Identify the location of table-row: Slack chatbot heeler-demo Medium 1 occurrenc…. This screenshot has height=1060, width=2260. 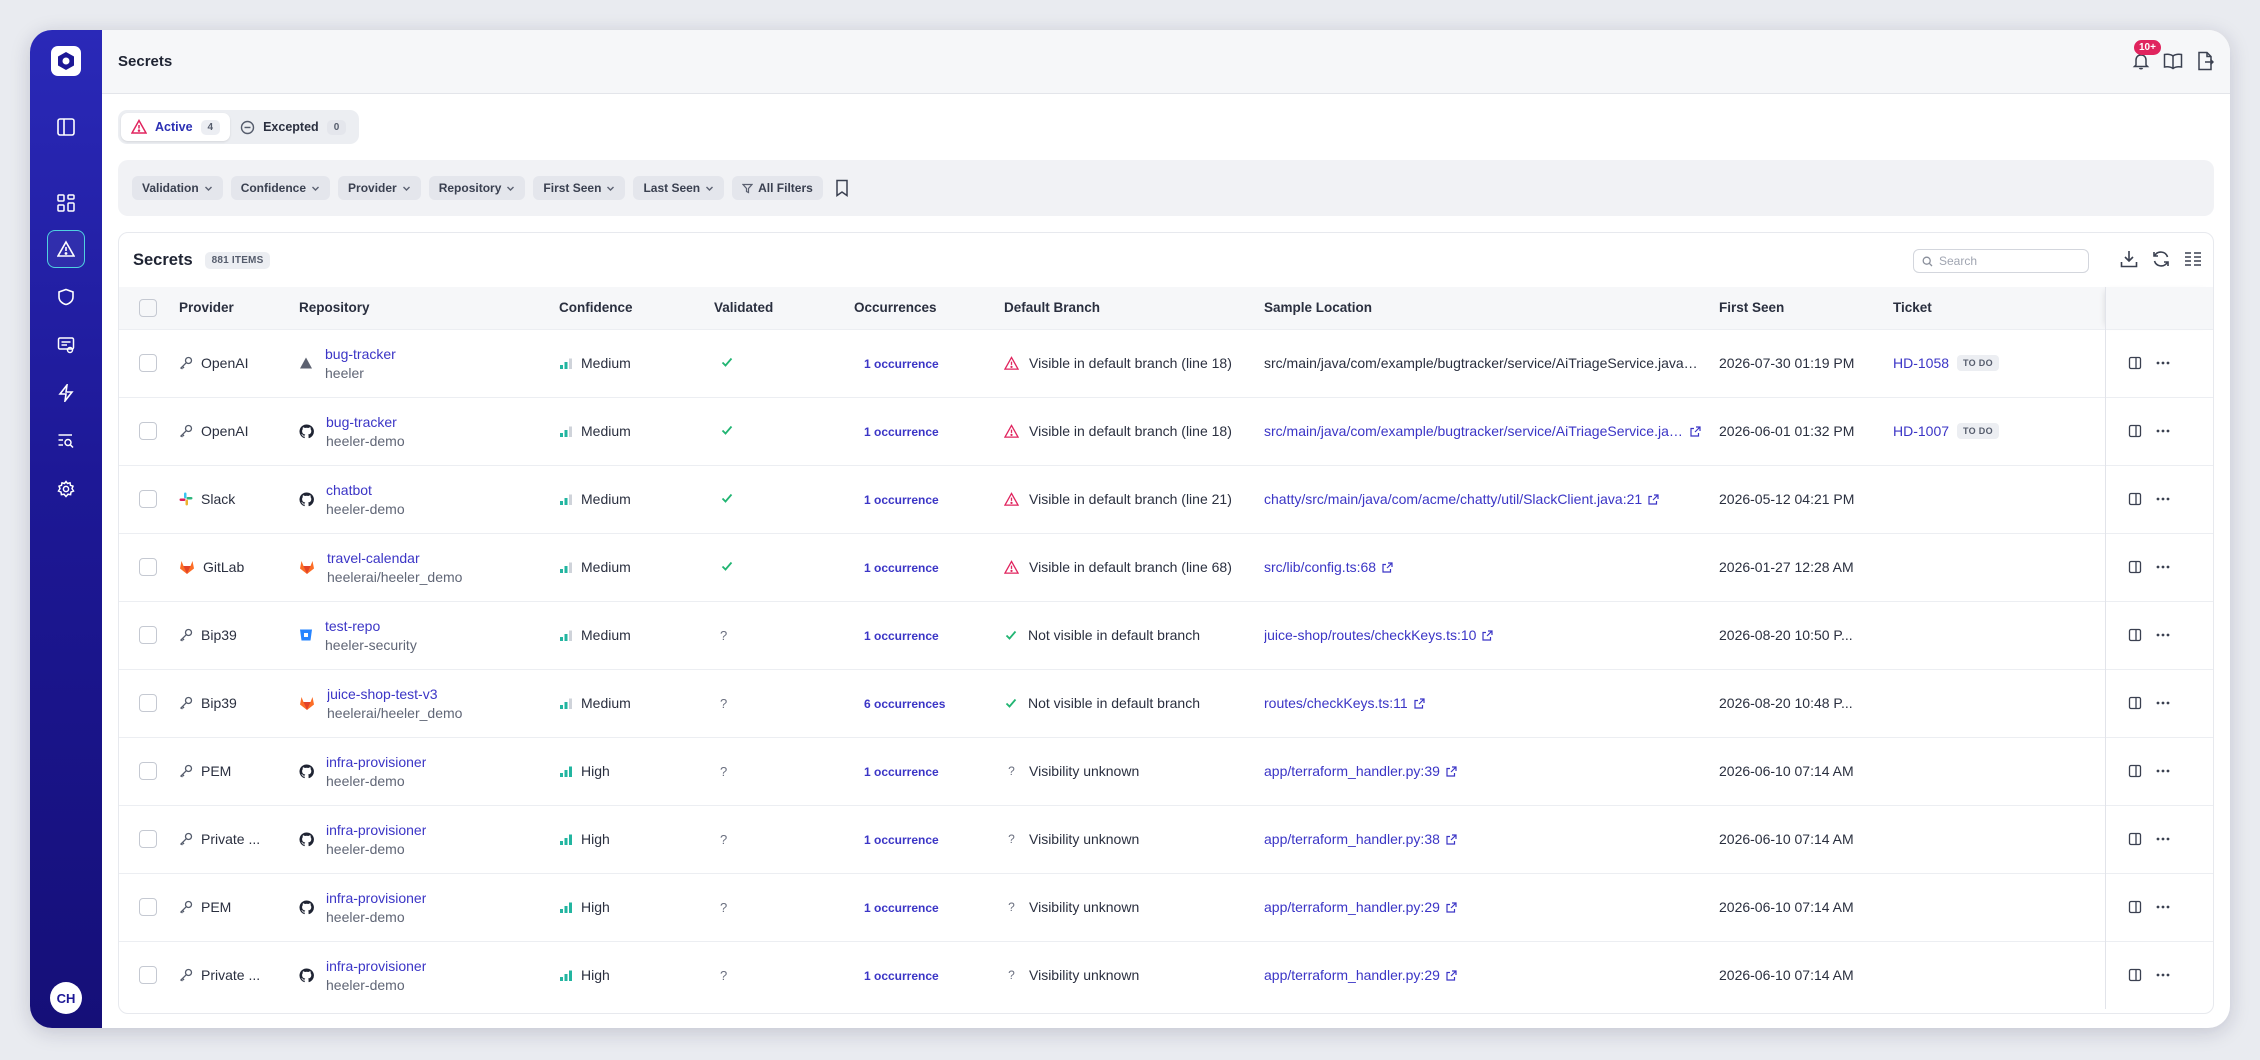
(1166, 499).